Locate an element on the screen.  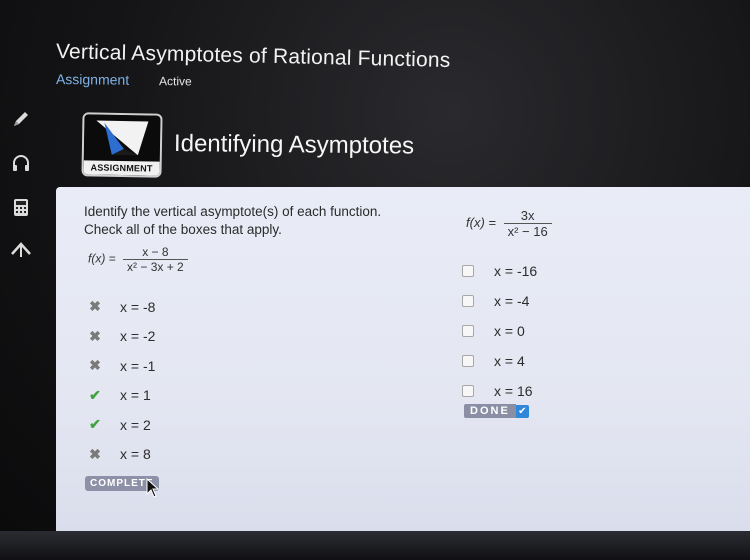
right-answer-list: x = -16 x = -4 x = 0 x = 4 x = 16 is located at coordinates (499, 331).